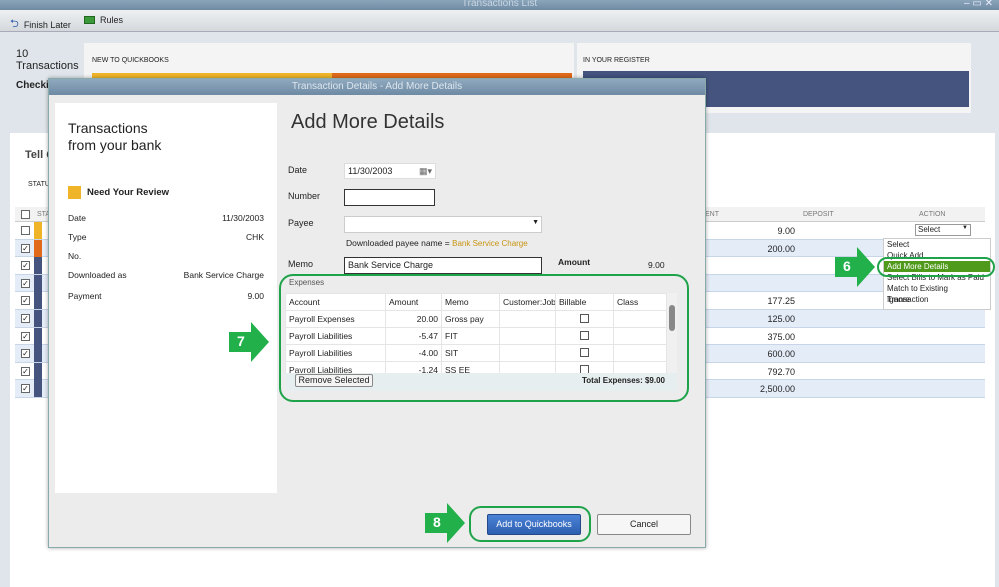 The height and width of the screenshot is (587, 999). I want to click on rules-icon, so click(89, 20).